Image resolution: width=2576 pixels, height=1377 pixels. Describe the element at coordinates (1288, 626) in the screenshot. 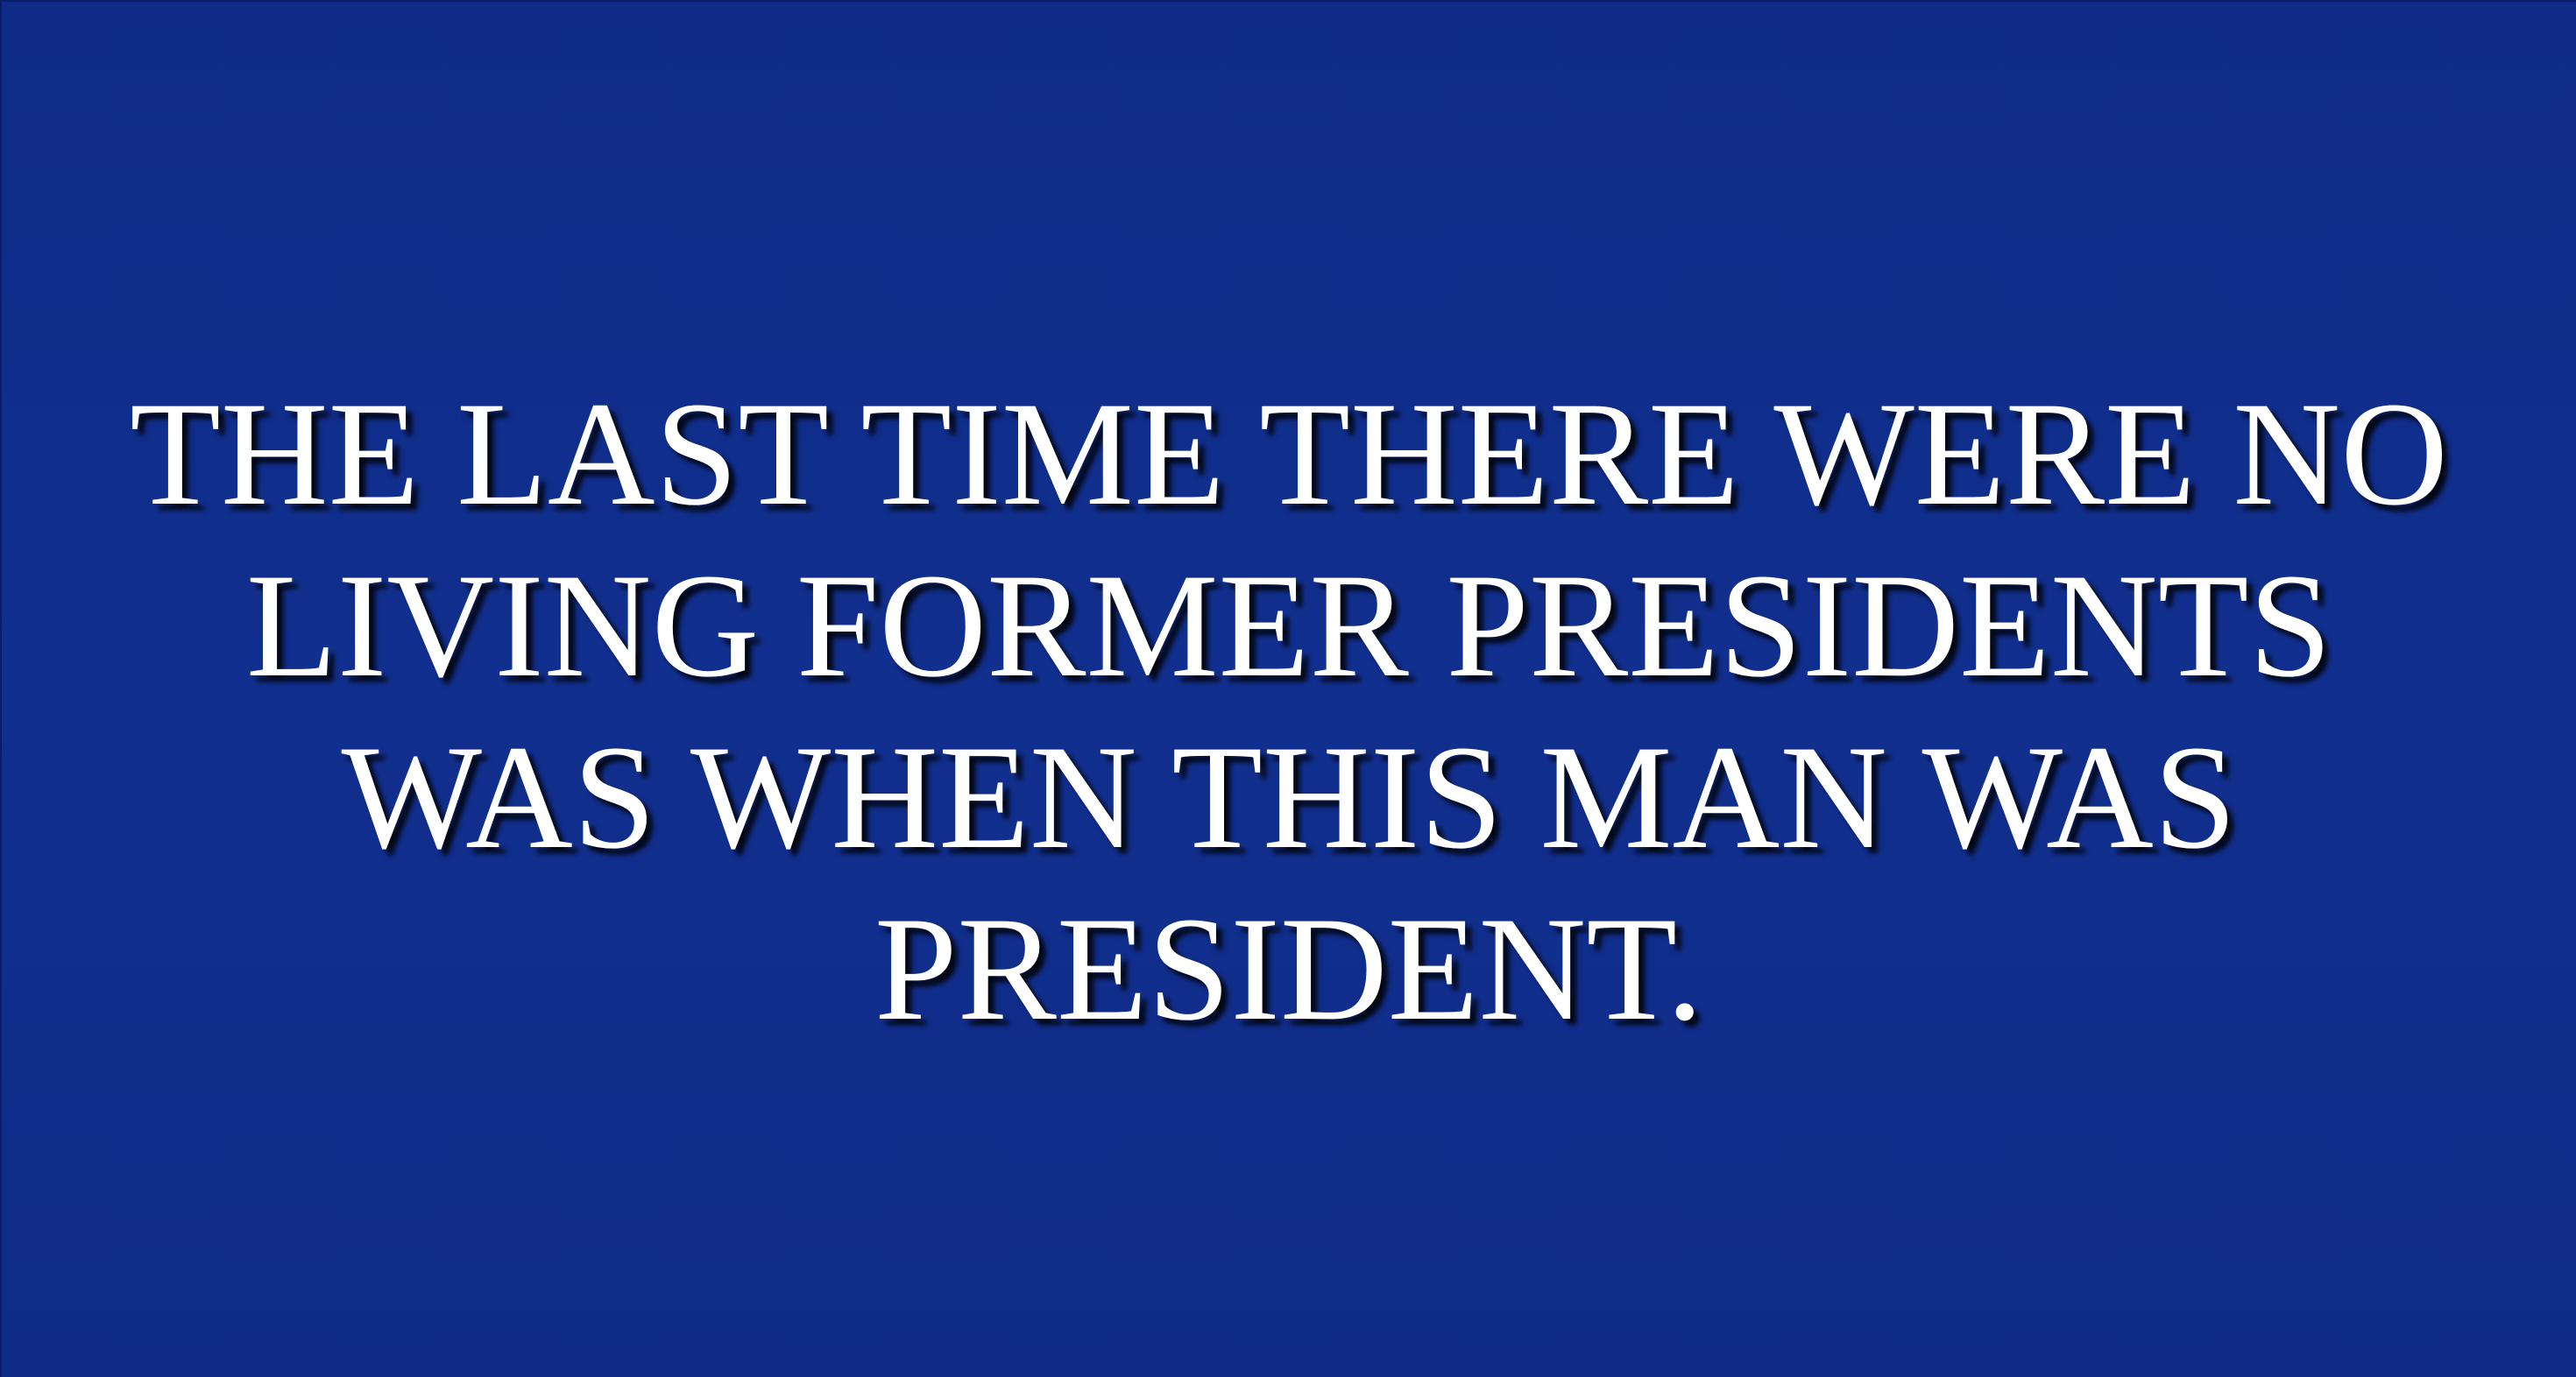

I see `clue-line-2: LIVING FORMER PRESIDENTS` at that location.